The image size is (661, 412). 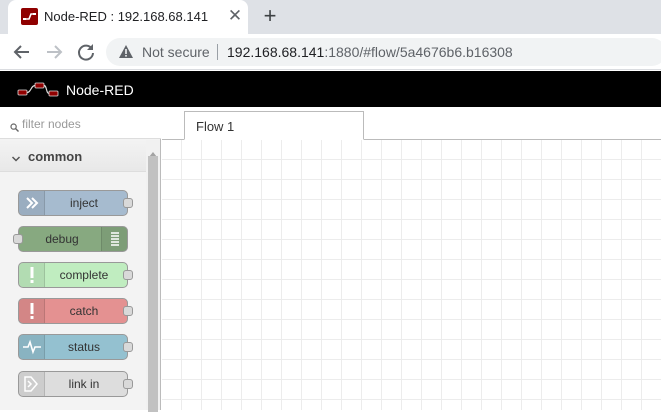 I want to click on tab-label: Flow 1, so click(x=215, y=126).